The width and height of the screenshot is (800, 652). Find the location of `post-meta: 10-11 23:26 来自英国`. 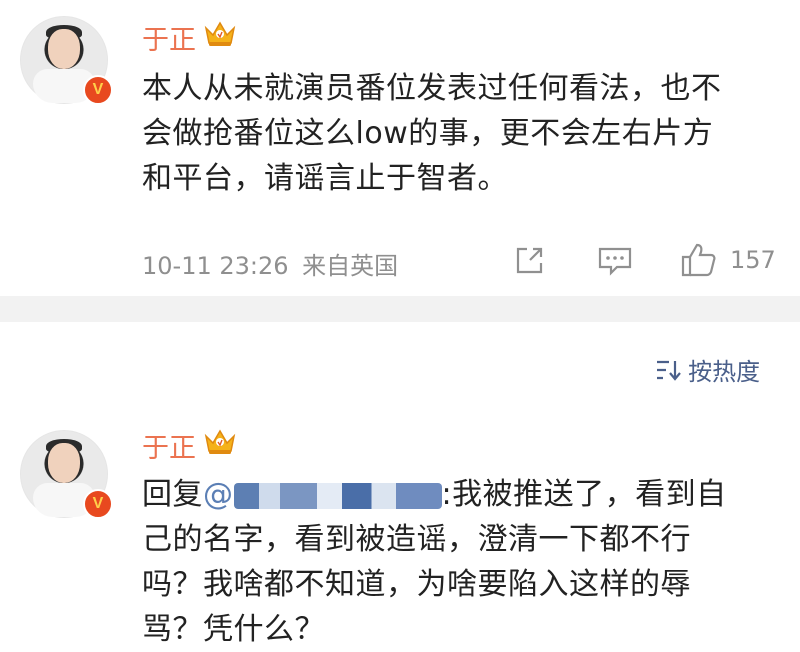

post-meta: 10-11 23:26 来自英国 is located at coordinates (270, 263).